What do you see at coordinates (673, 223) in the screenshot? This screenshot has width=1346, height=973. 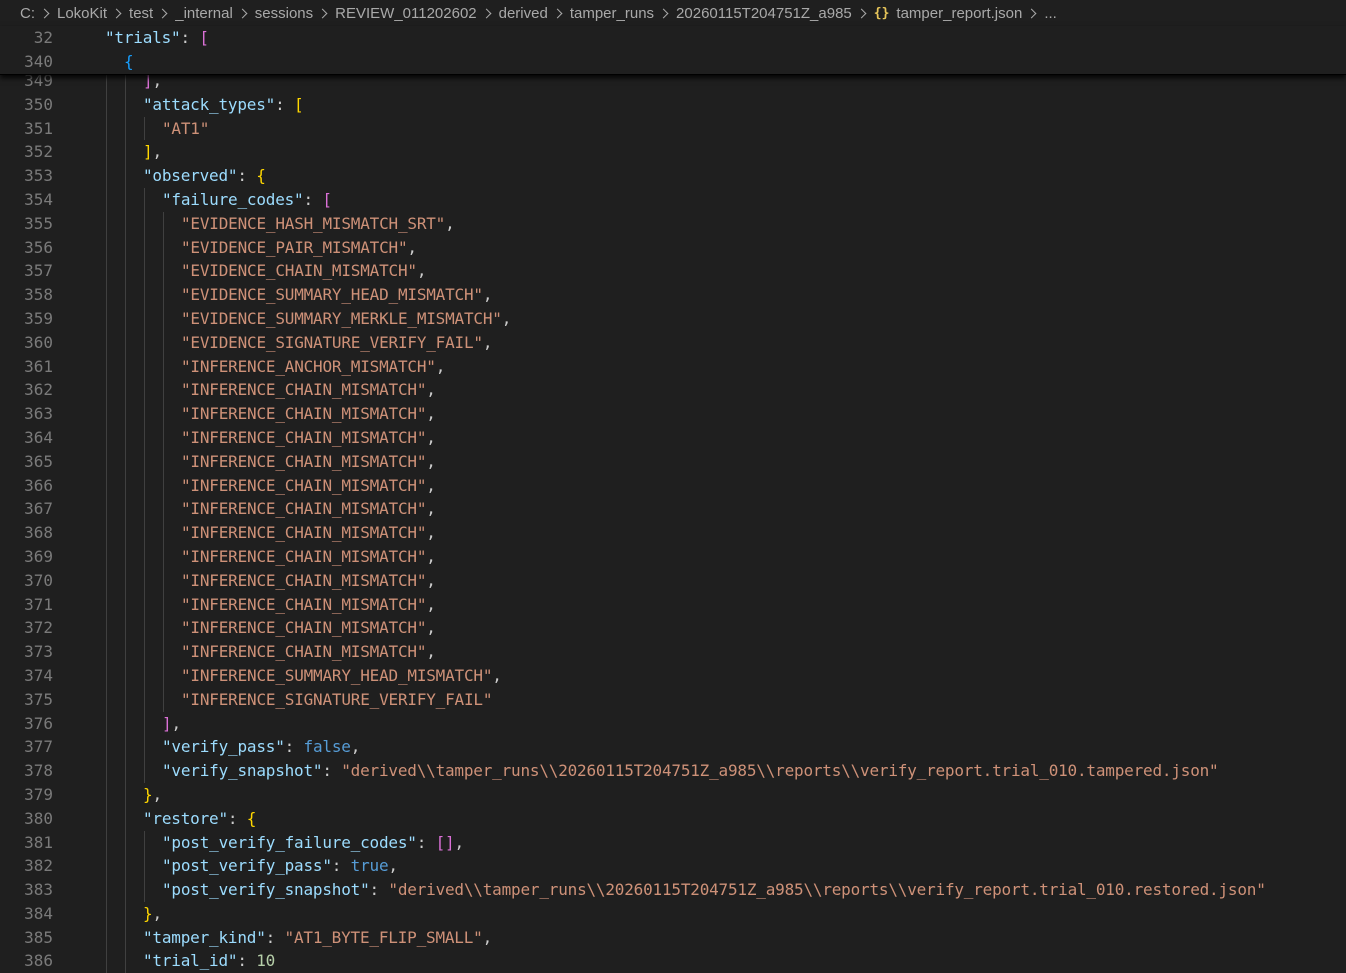 I see `code-line: 355 "EVIDENCE_HASH_MISMATCH_SRT",` at bounding box center [673, 223].